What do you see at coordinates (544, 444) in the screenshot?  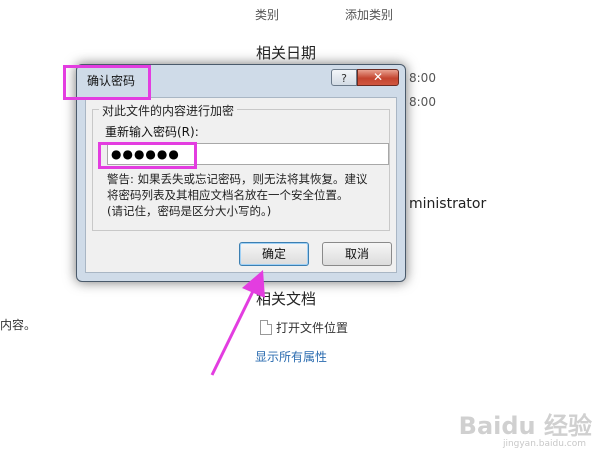 I see `baidu-watermark-url: jingyan.baidu.com` at bounding box center [544, 444].